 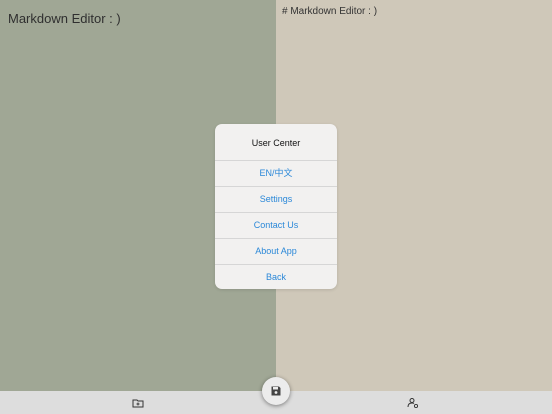 I want to click on settings-button: Settings, so click(x=276, y=199).